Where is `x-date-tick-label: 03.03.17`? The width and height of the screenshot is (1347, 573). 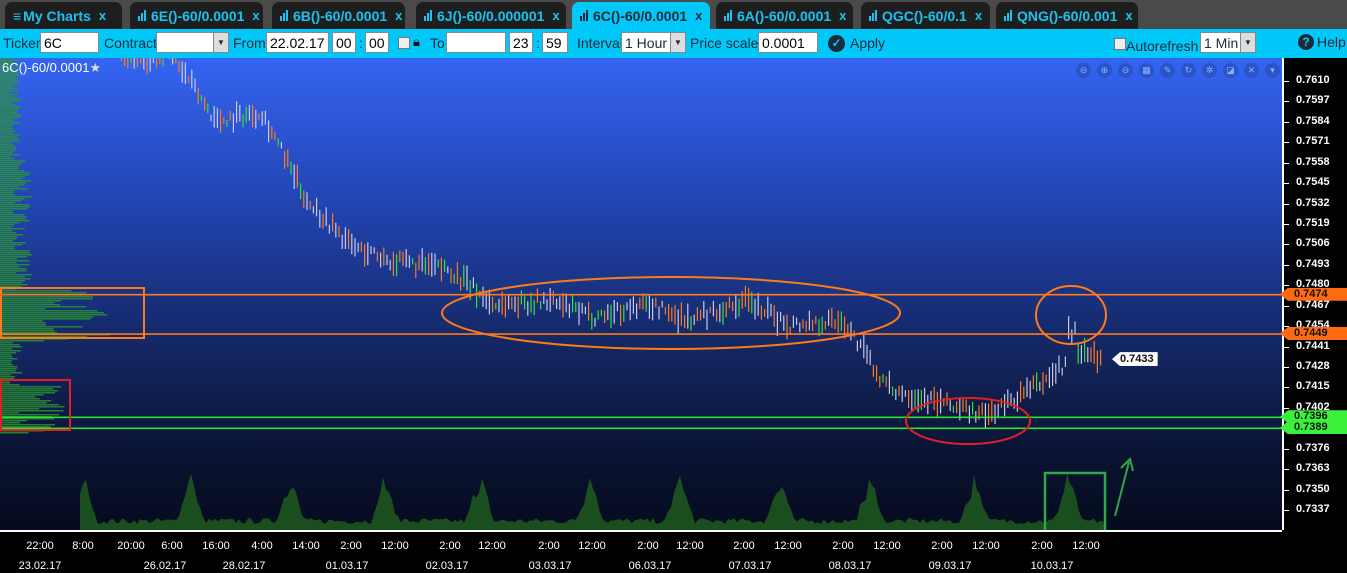 x-date-tick-label: 03.03.17 is located at coordinates (550, 566).